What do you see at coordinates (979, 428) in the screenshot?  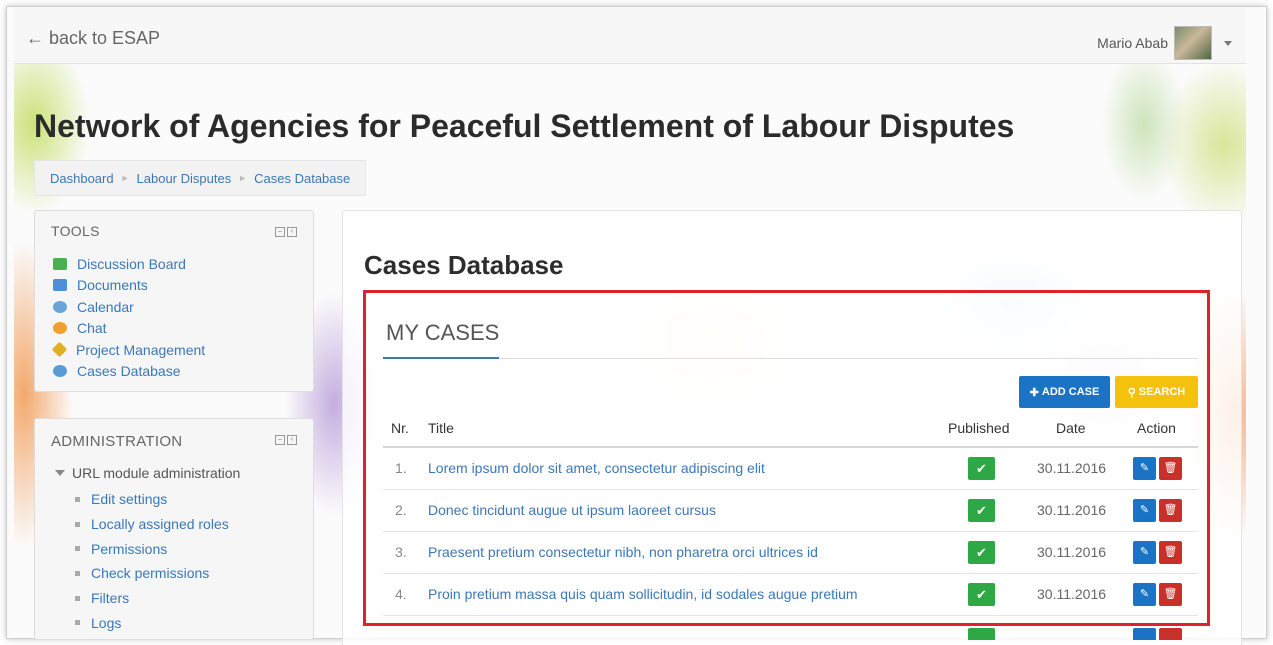 I see `column-header-published: Published` at bounding box center [979, 428].